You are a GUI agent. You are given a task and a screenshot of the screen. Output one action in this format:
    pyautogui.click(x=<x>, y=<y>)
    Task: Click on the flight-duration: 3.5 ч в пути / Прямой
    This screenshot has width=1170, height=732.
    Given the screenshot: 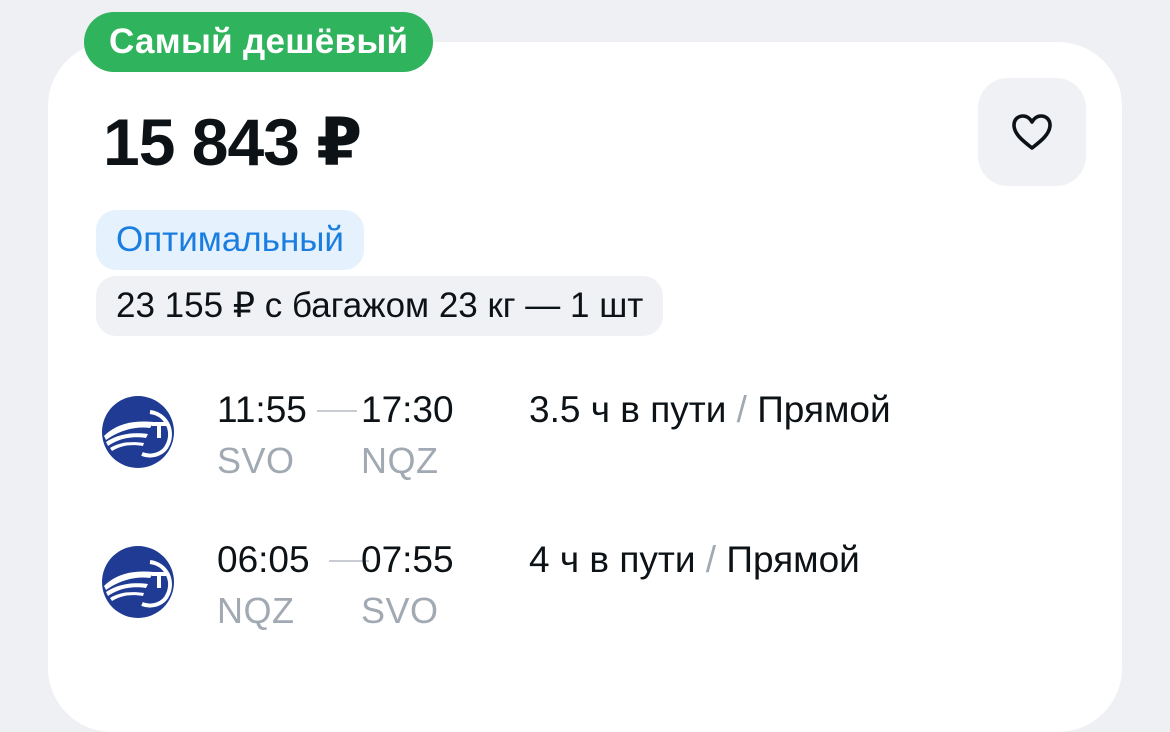 What is the action you would take?
    pyautogui.click(x=710, y=410)
    